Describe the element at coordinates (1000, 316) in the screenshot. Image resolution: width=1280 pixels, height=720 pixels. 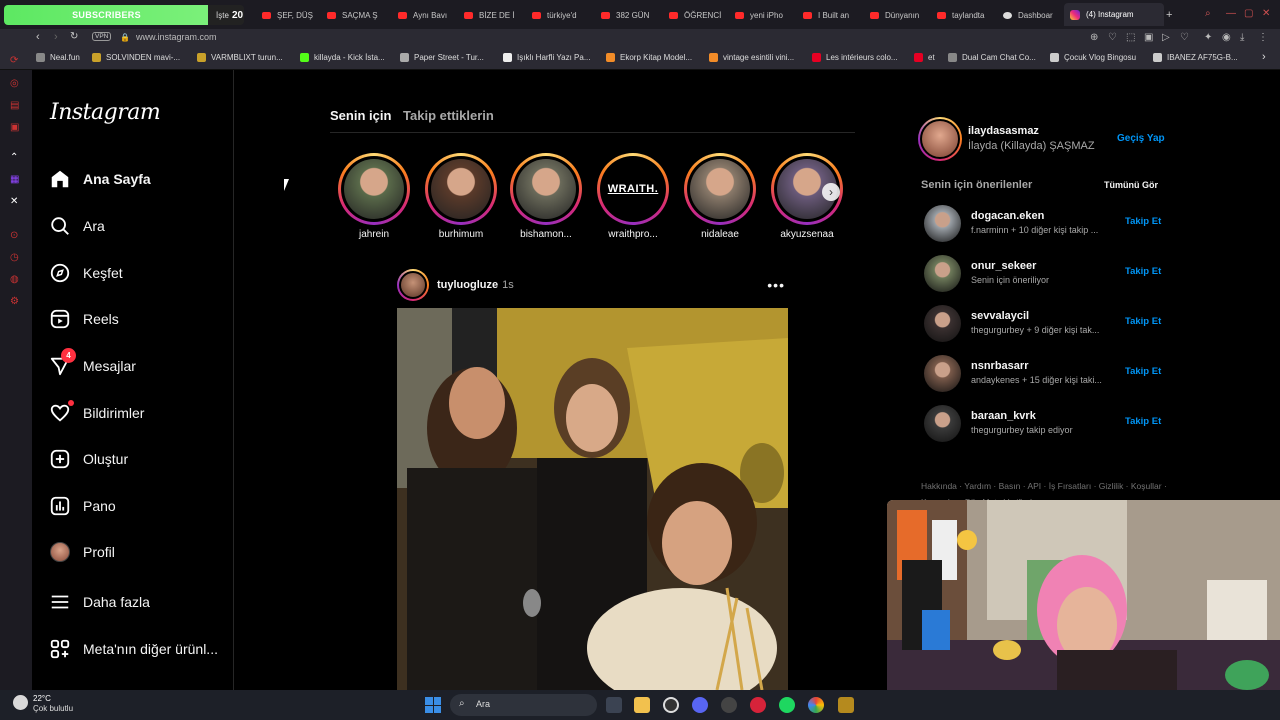
I see `suggestion-username: sevvalaycil` at that location.